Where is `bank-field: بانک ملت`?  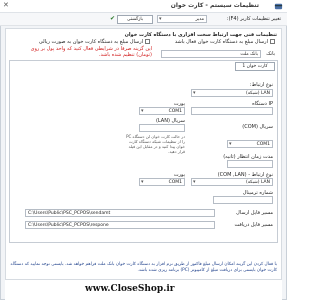
bank-field: بانک ملت is located at coordinates (211, 54).